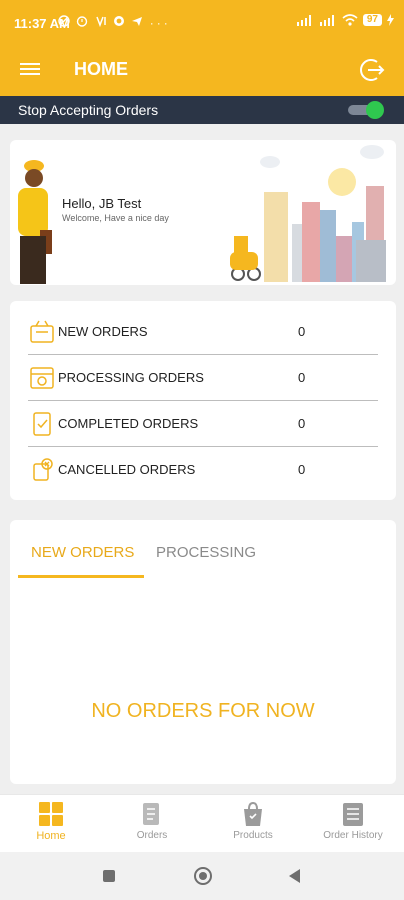 Image resolution: width=404 pixels, height=900 pixels. I want to click on nav-item-orders: Orders, so click(152, 821).